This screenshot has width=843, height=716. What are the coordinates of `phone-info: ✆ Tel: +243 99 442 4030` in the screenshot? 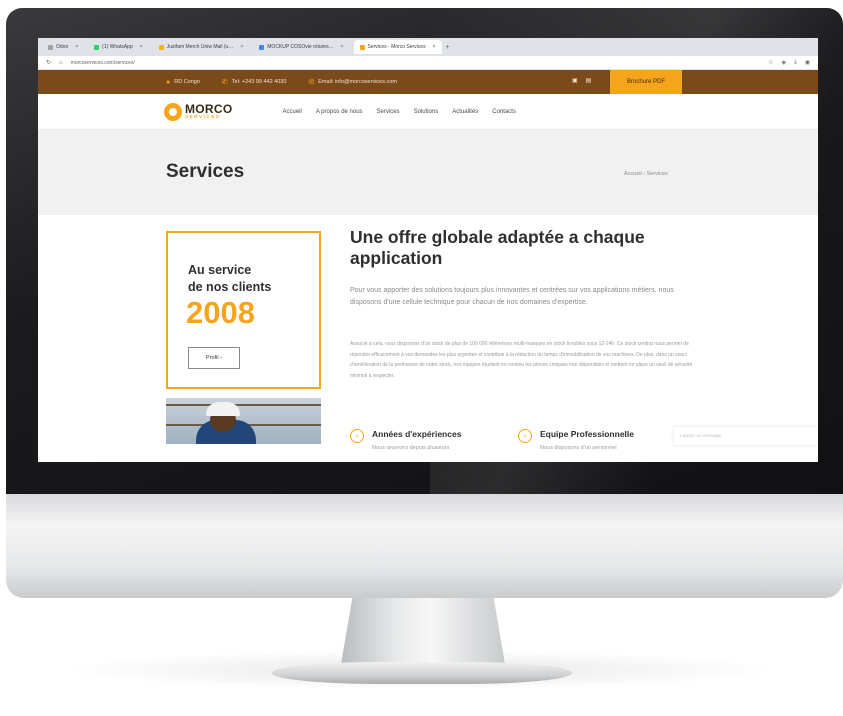 It's located at (254, 82).